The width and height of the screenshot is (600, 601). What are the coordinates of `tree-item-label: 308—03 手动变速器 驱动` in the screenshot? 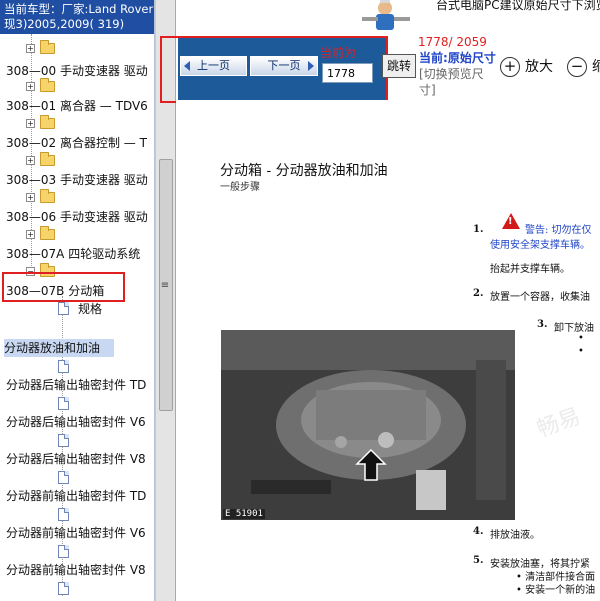 It's located at (77, 180).